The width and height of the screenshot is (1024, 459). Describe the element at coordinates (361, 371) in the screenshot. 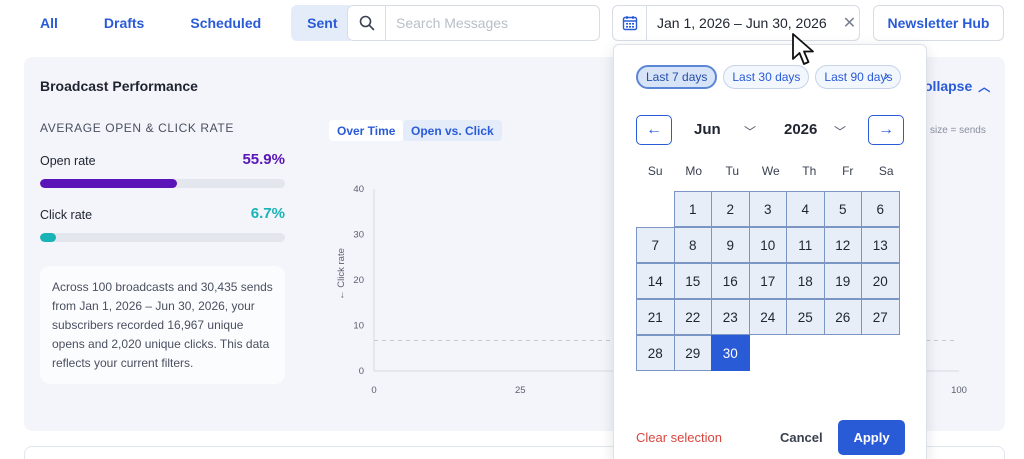

I see `y-tick-label: 0` at that location.